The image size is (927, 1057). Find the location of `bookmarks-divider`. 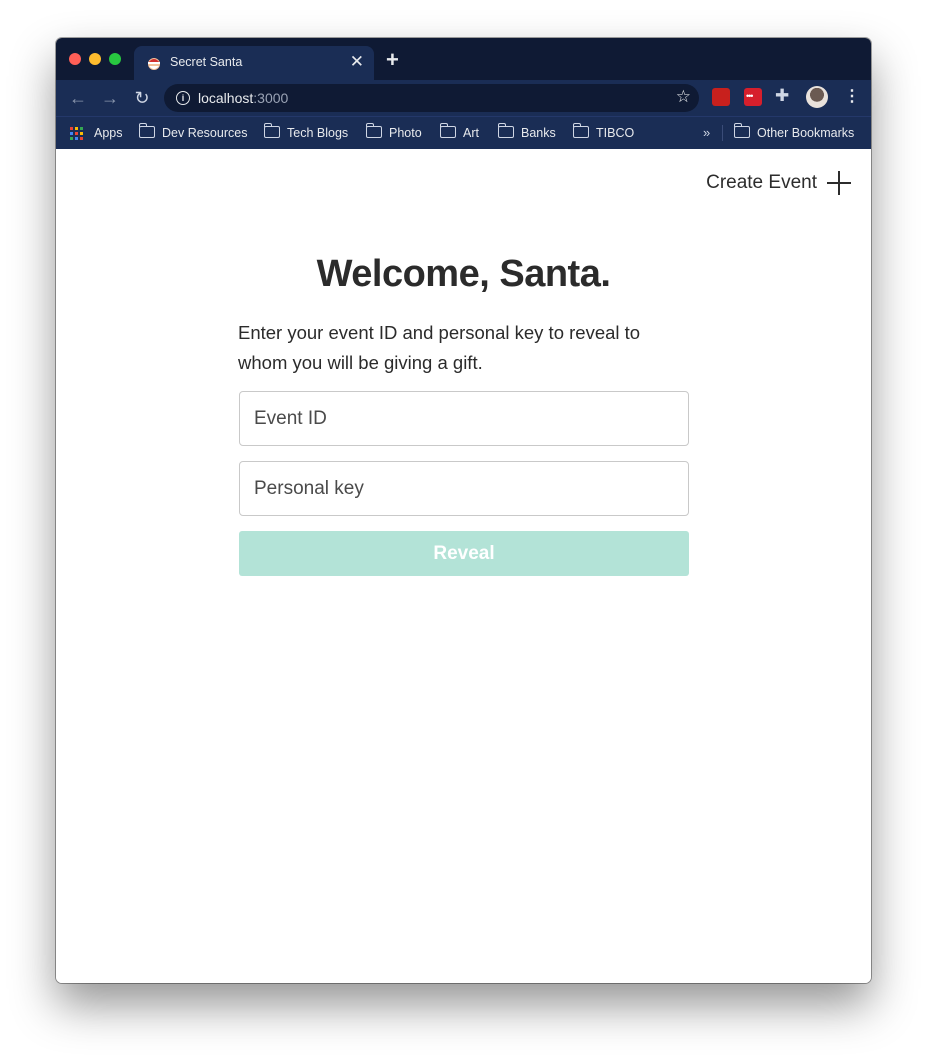

bookmarks-divider is located at coordinates (722, 133).